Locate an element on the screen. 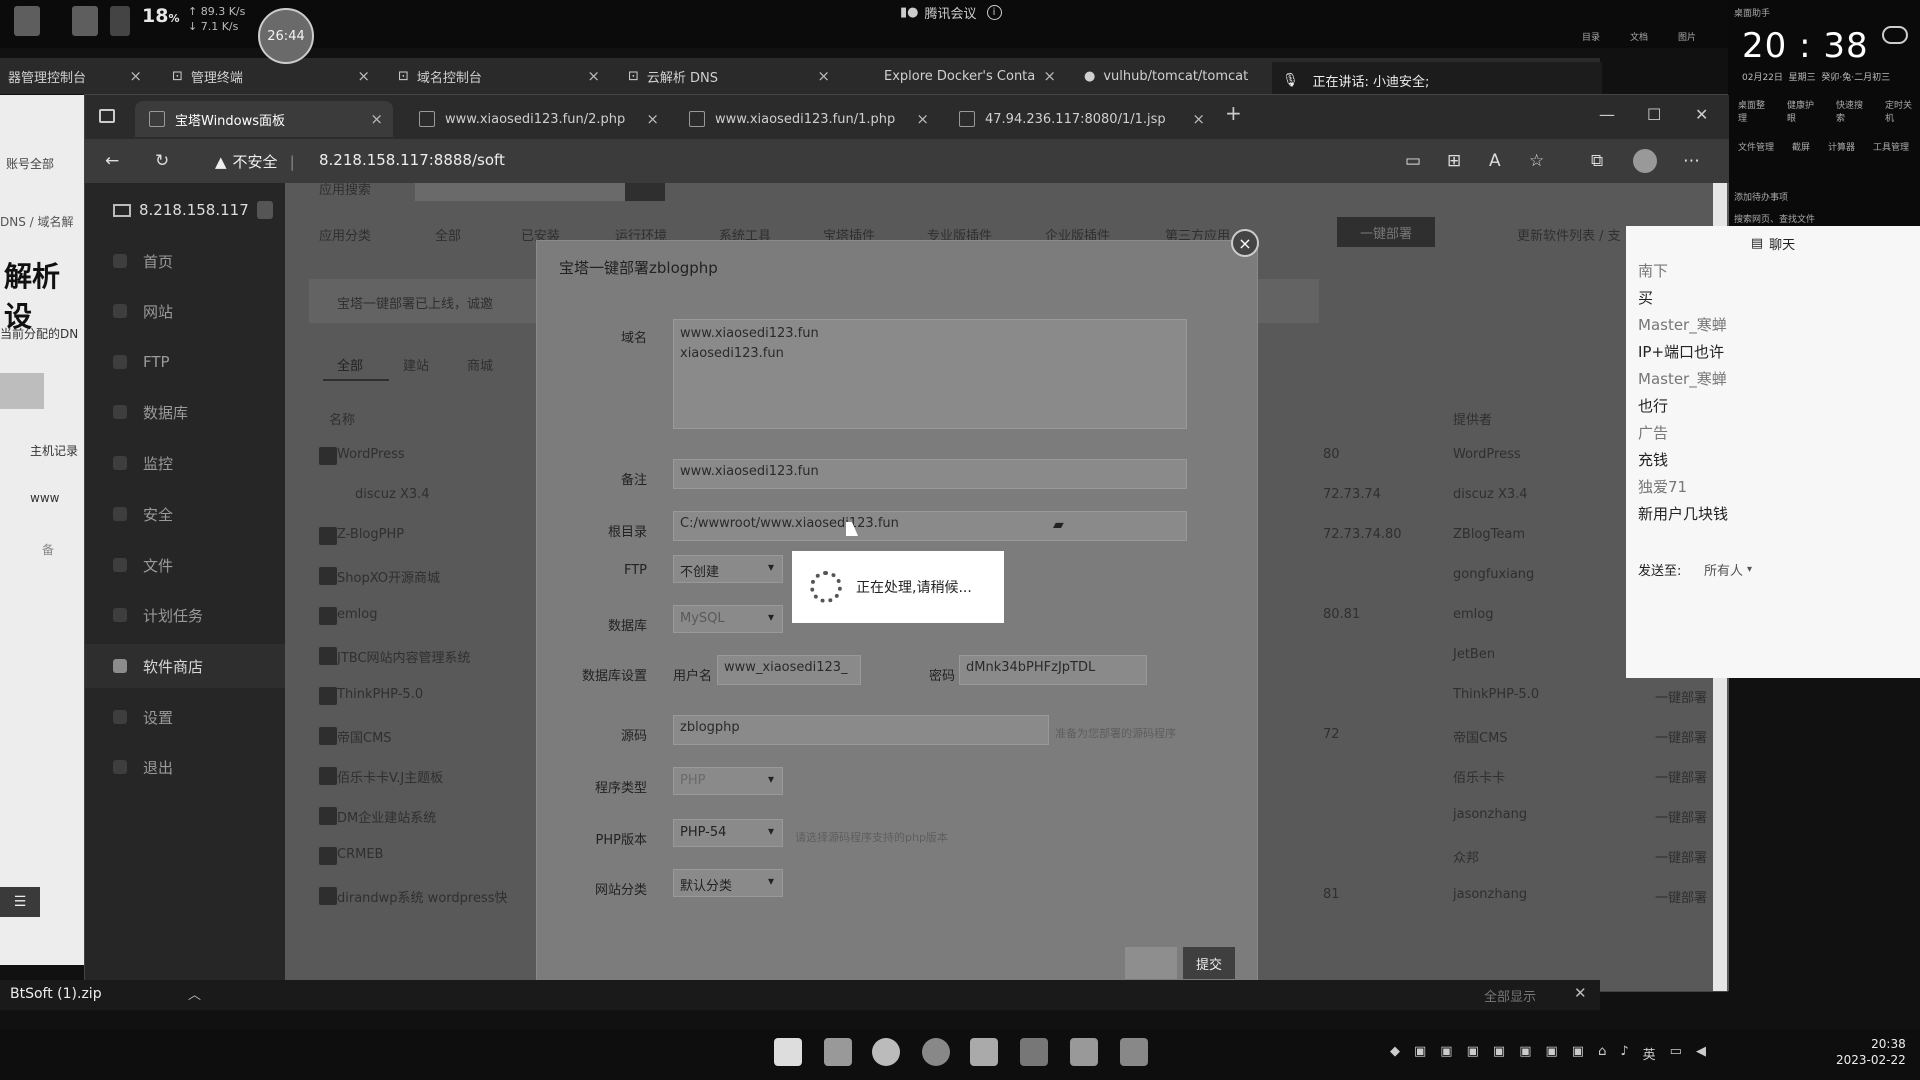 The image size is (1920, 1080). recycle-bin-icon is located at coordinates (27, 21).